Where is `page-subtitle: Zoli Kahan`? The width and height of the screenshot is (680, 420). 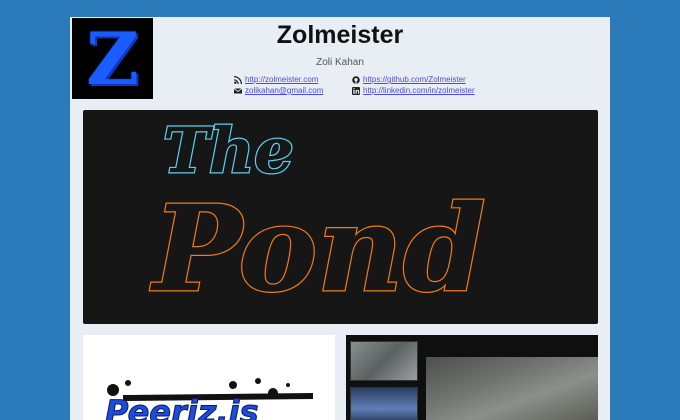 page-subtitle: Zoli Kahan is located at coordinates (340, 62).